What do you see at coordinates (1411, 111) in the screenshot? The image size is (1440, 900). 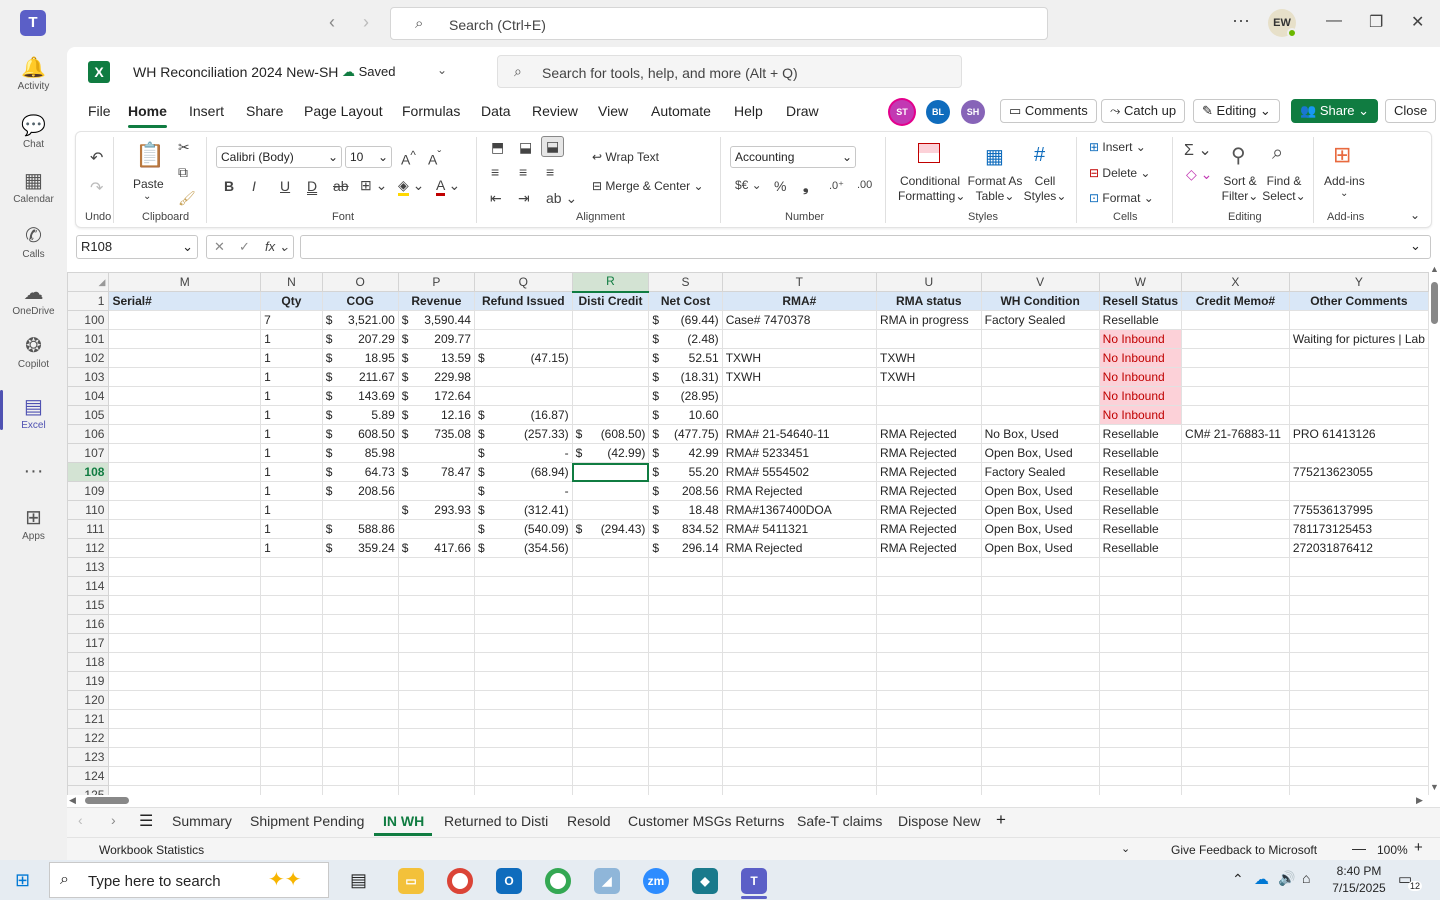 I see `close-button: Close` at bounding box center [1411, 111].